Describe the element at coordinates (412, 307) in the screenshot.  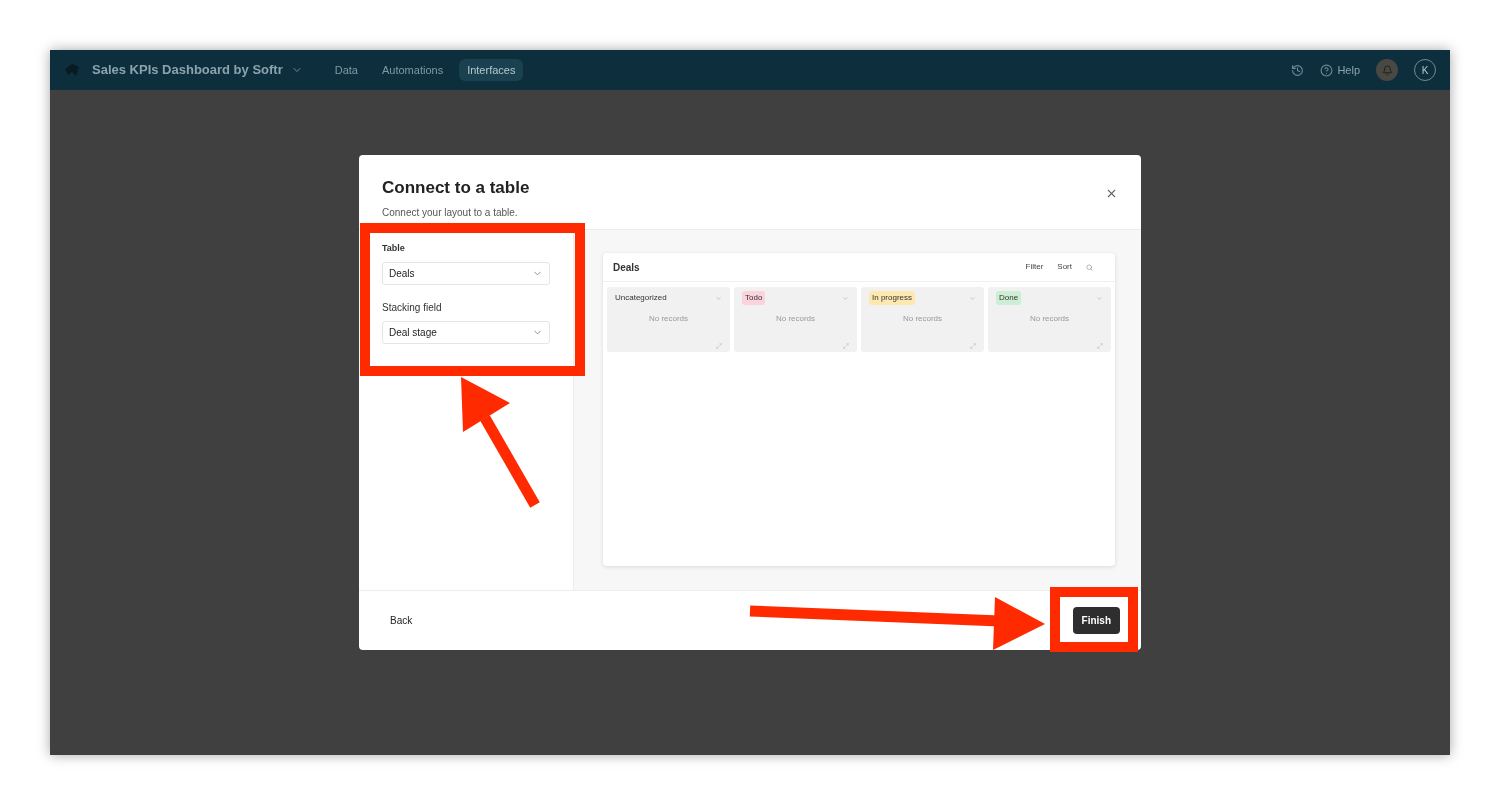
I see `field-label: Stacking field` at that location.